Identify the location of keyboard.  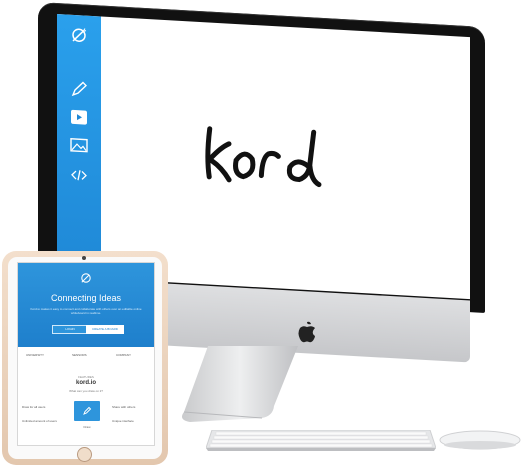
(321, 440).